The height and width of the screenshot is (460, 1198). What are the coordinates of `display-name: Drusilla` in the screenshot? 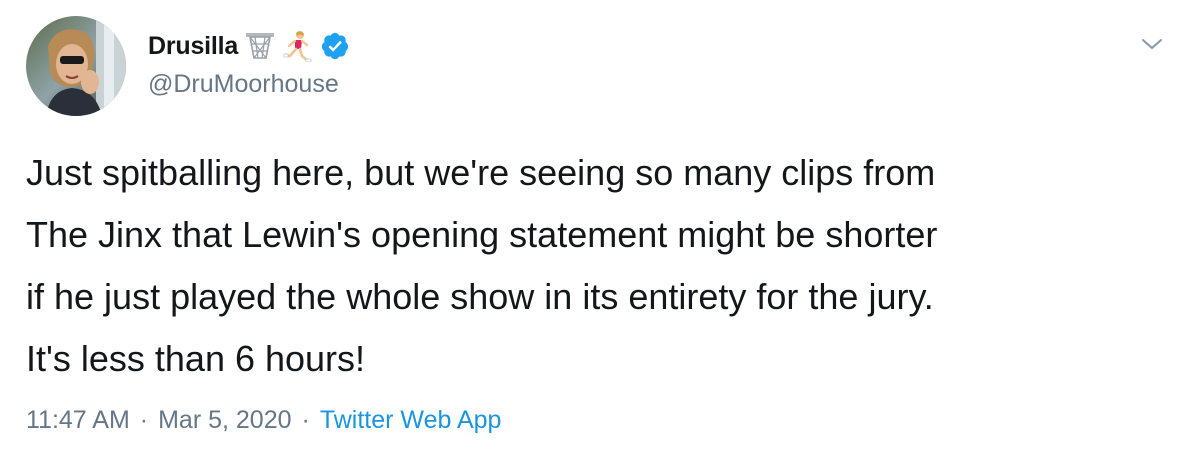 It's located at (193, 46).